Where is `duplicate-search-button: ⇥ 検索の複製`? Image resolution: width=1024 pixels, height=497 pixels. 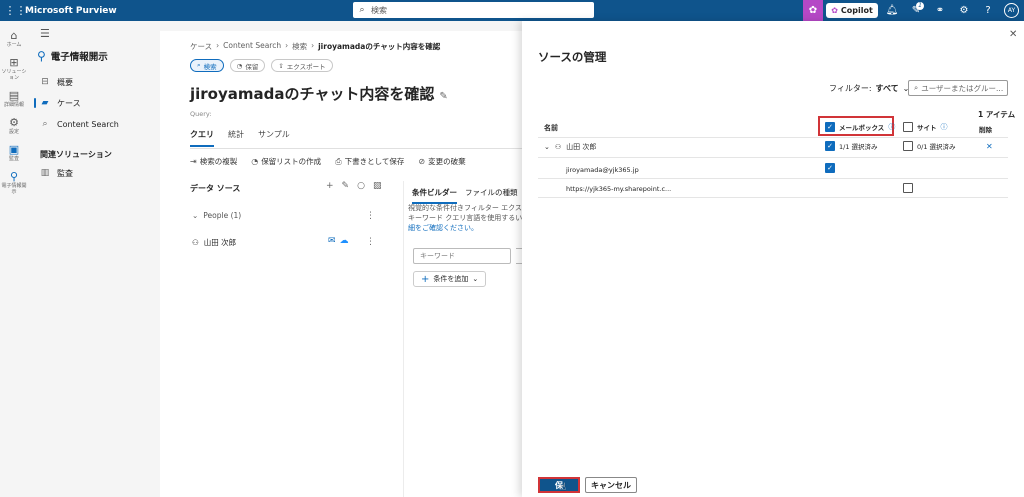 duplicate-search-button: ⇥ 検索の複製 is located at coordinates (213, 161).